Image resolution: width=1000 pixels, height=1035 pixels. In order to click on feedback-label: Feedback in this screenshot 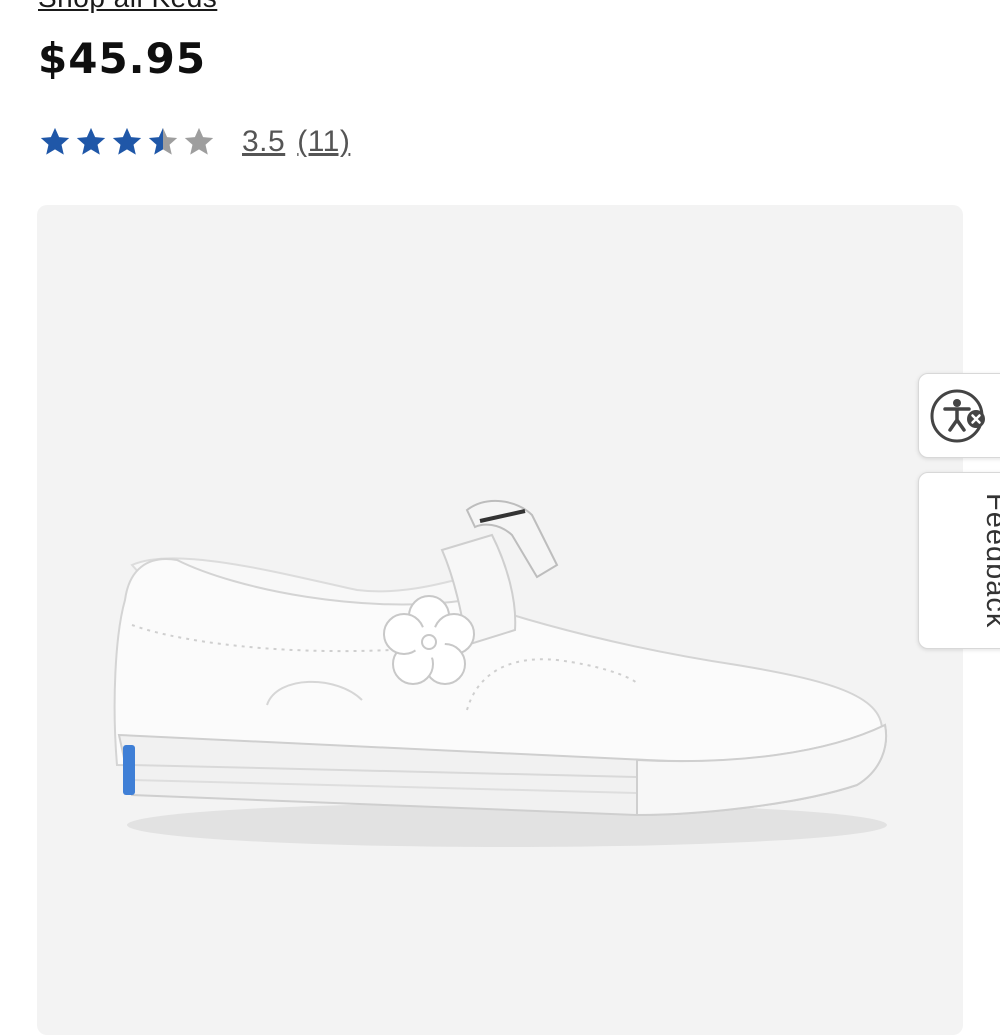, I will do `click(990, 561)`.